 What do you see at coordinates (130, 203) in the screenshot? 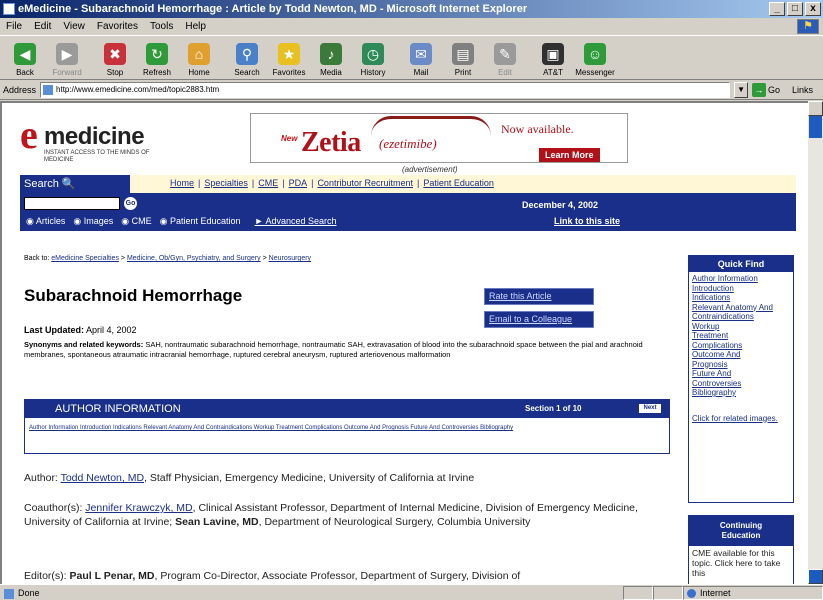
I see `search-go-button: Go` at bounding box center [130, 203].